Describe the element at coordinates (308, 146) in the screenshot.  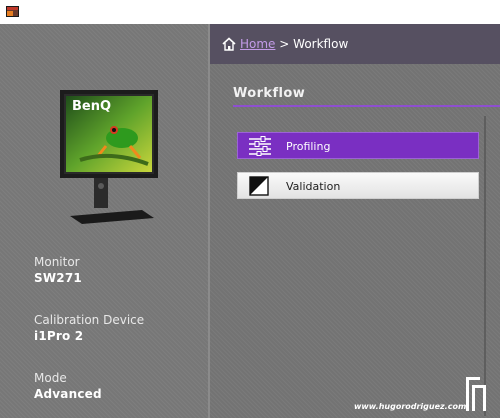
I see `profiling-label: Profiling` at that location.